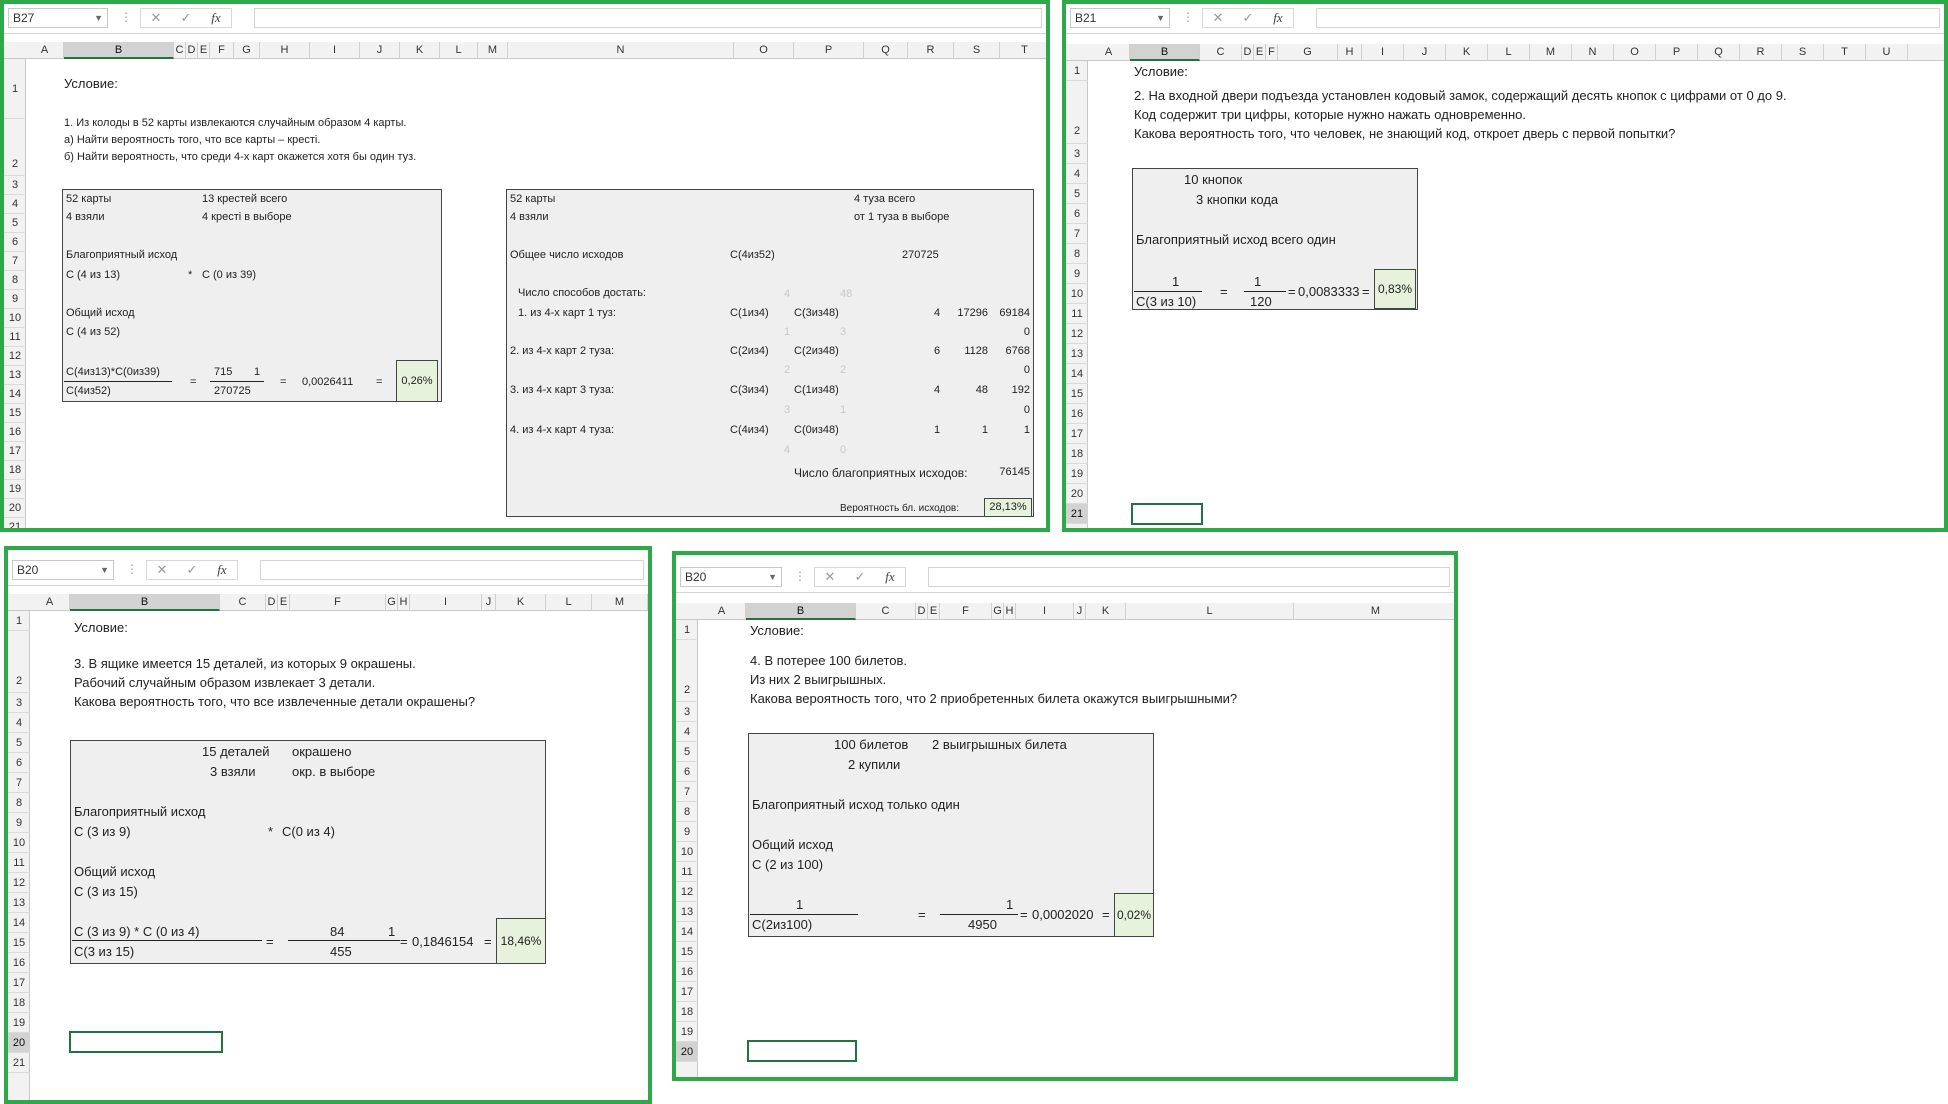  What do you see at coordinates (1467, 52) in the screenshot?
I see `column-header: K` at bounding box center [1467, 52].